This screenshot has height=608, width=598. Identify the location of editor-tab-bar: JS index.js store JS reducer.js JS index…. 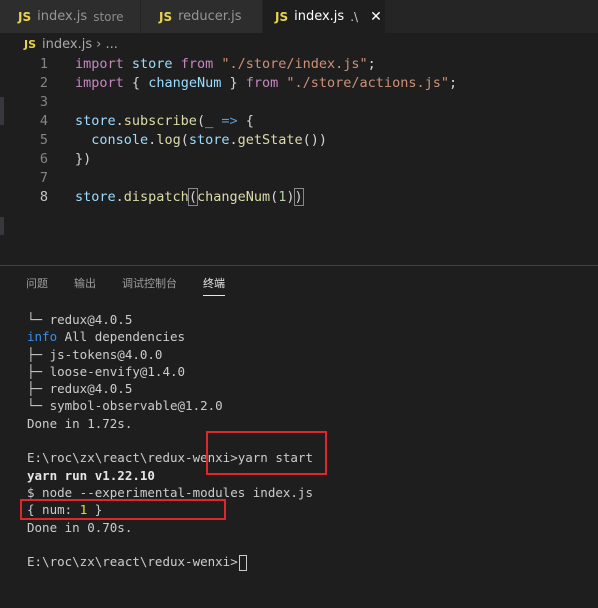
(299, 16).